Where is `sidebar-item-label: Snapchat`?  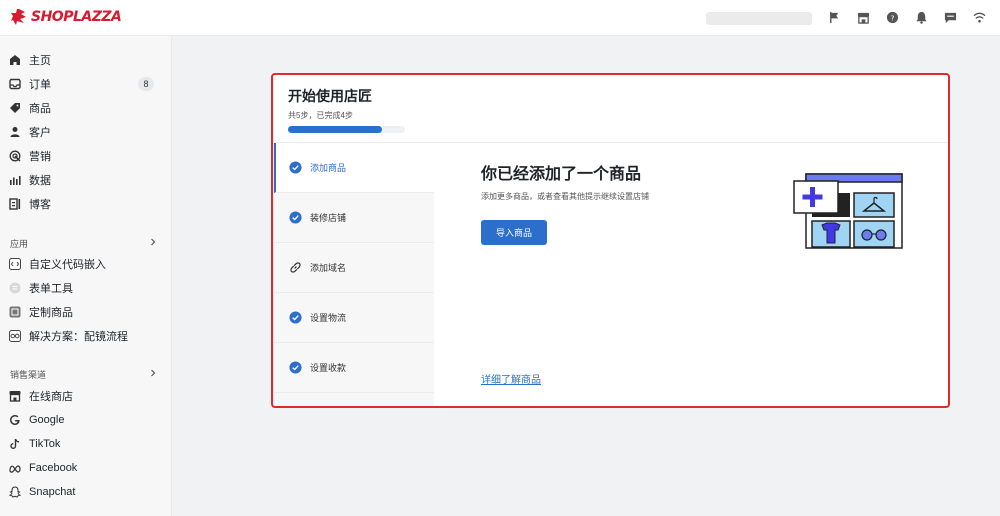 sidebar-item-label: Snapchat is located at coordinates (52, 492).